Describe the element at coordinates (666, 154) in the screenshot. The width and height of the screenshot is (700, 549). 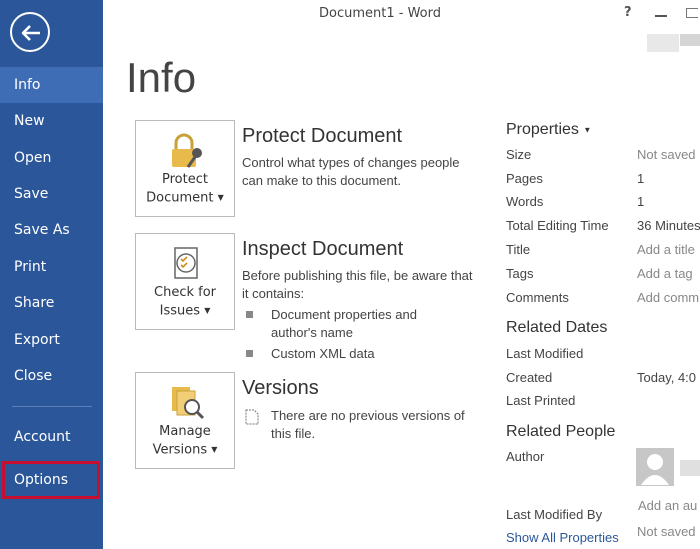
I see `prop-value: Not saved` at that location.